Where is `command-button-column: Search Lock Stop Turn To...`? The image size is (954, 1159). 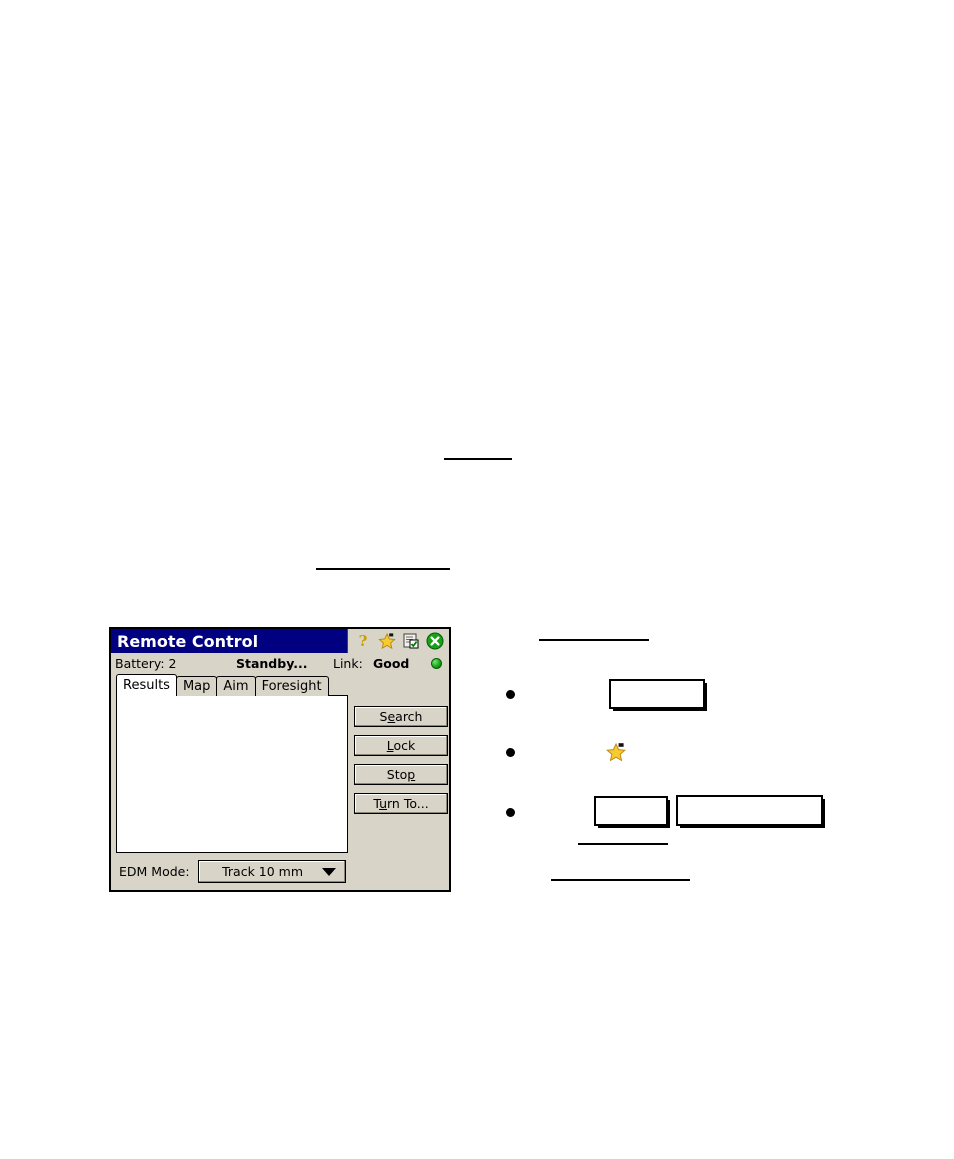 command-button-column: Search Lock Stop Turn To... is located at coordinates (401, 760).